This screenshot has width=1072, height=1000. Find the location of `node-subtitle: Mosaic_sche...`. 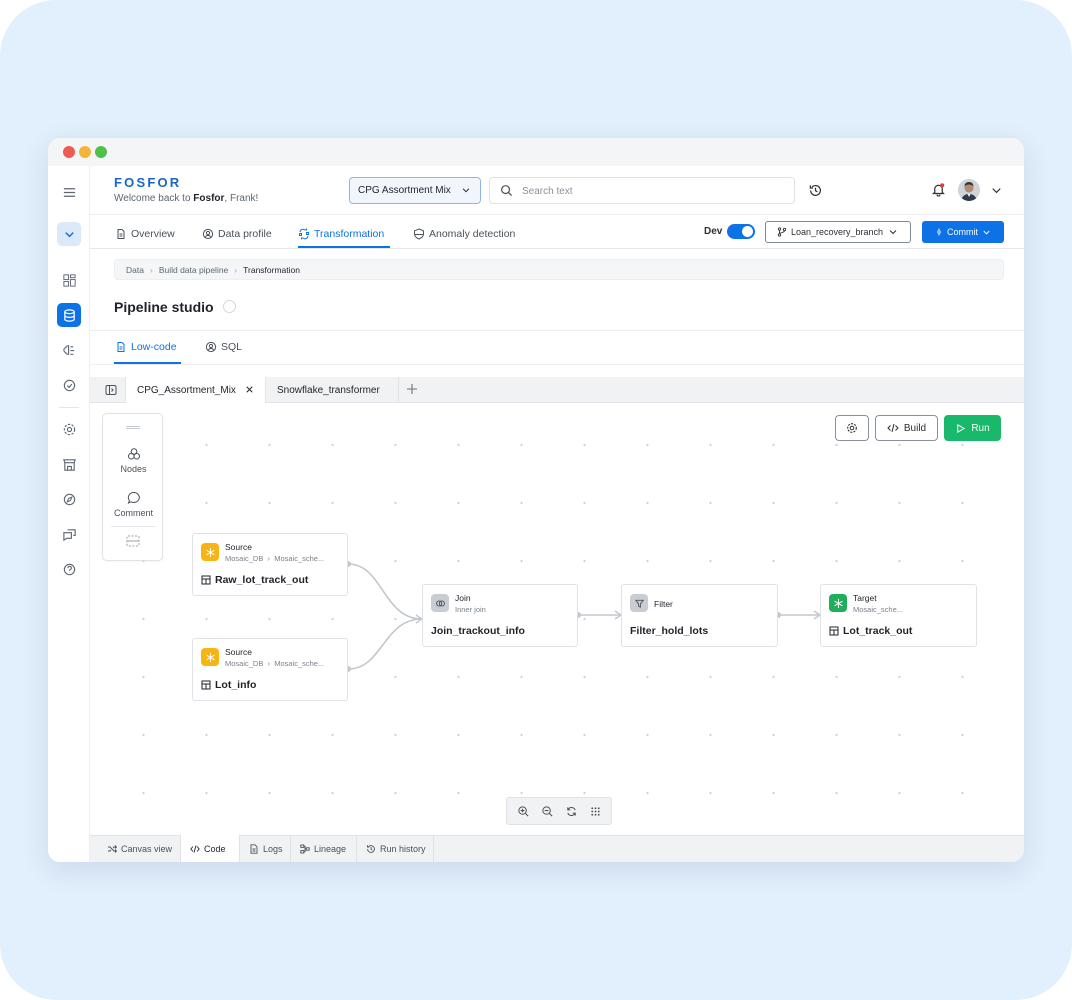

node-subtitle: Mosaic_sche... is located at coordinates (878, 609).